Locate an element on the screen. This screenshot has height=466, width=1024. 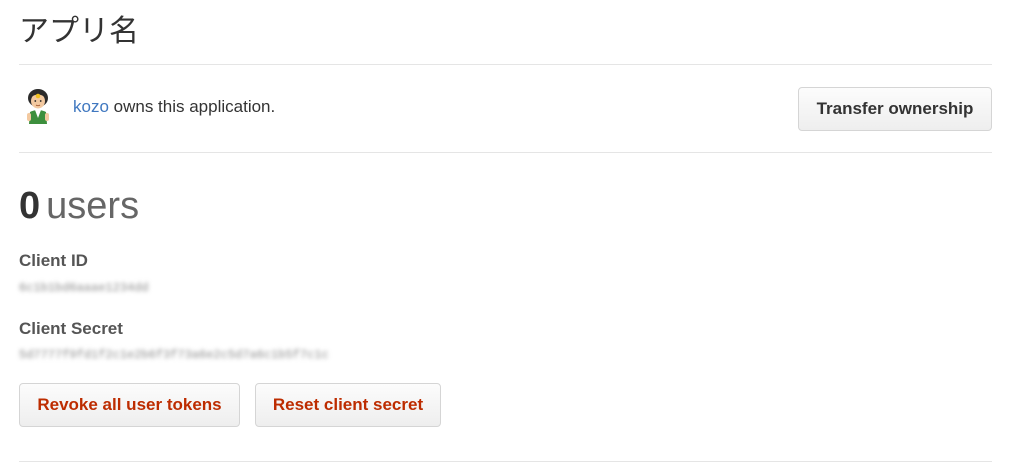
client-secret-label: Client Secret is located at coordinates (71, 328).